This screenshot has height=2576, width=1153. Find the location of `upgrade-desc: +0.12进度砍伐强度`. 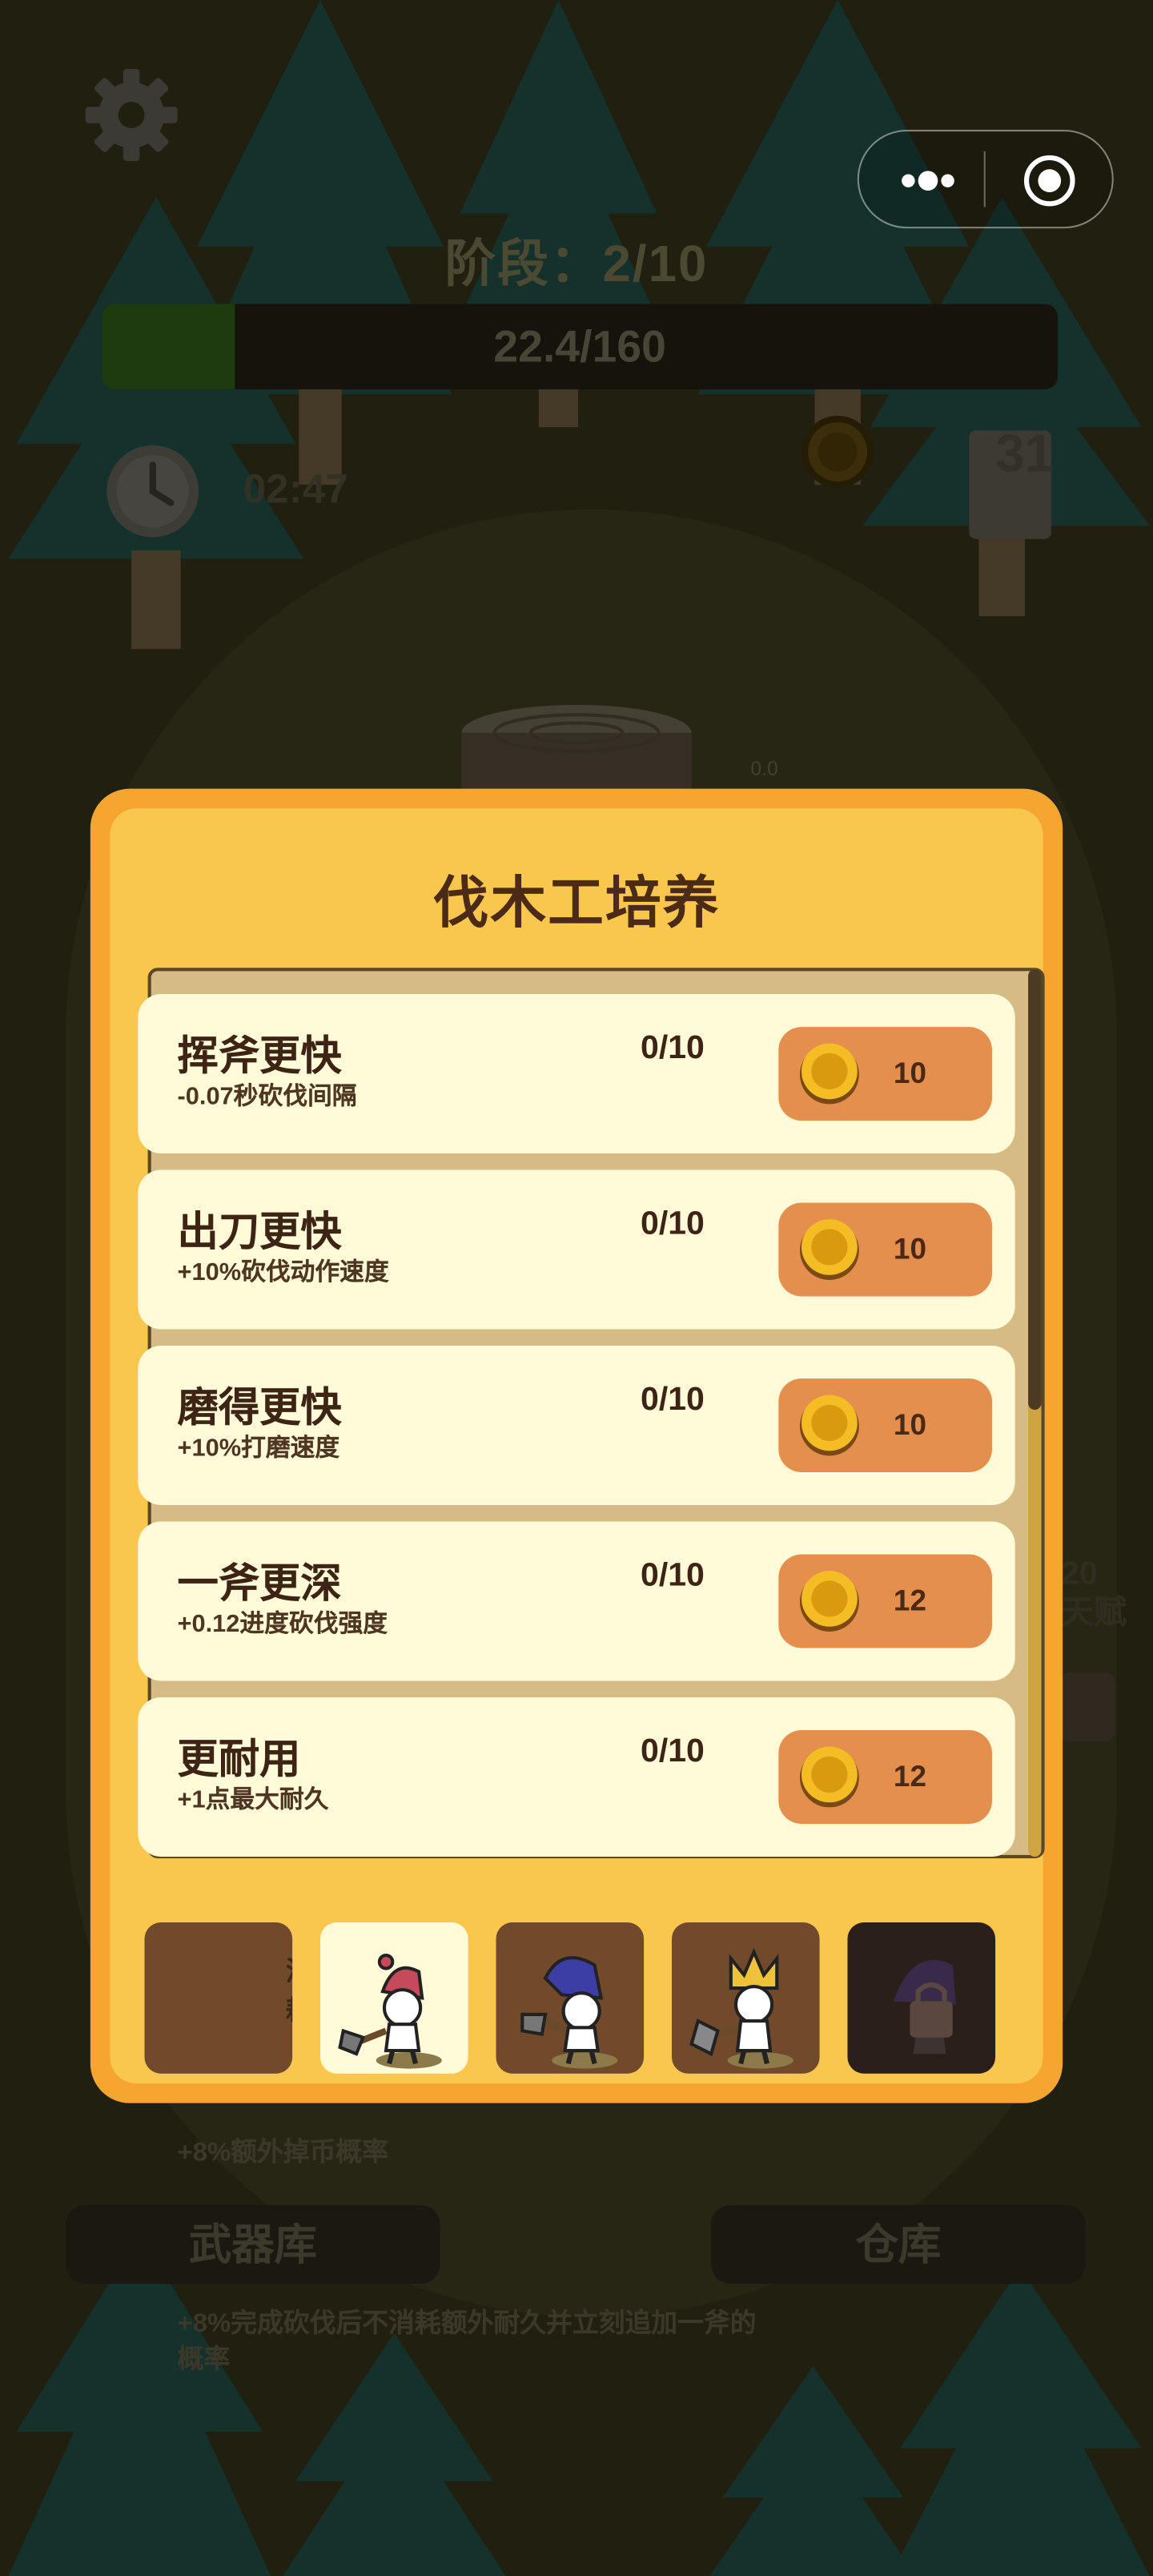

upgrade-desc: +0.12进度砍伐强度 is located at coordinates (283, 1625).